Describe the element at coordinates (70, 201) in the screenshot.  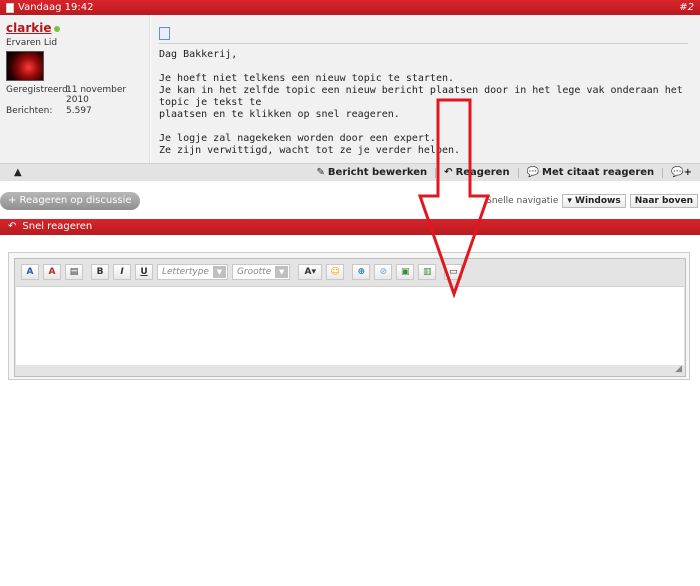
I see `reply-discussion-button: + Reageren op discussie` at that location.